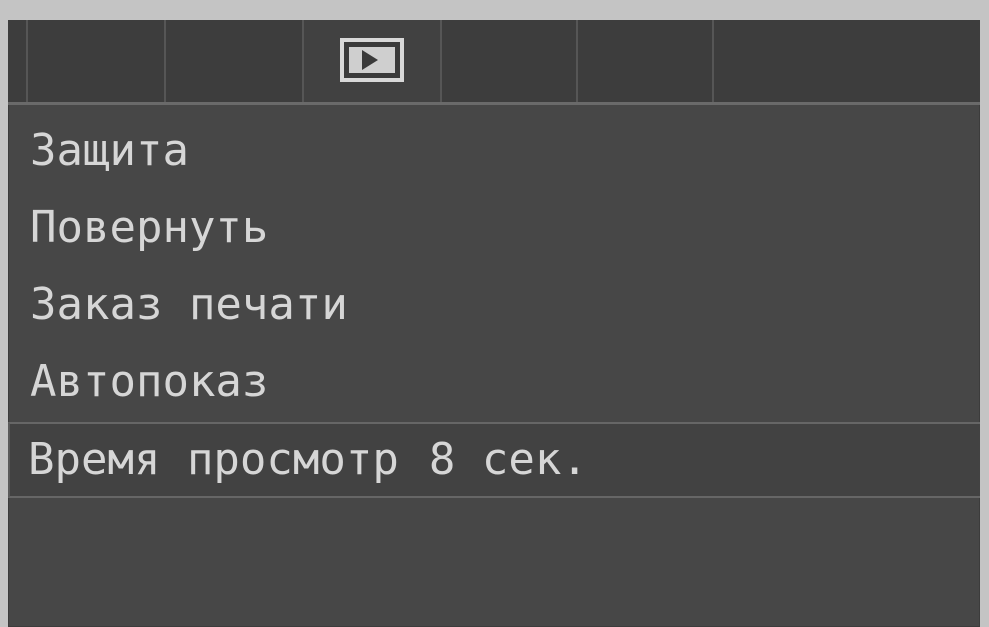 This screenshot has width=989, height=627. I want to click on menu-item-rotate: Повернуть, so click(494, 227).